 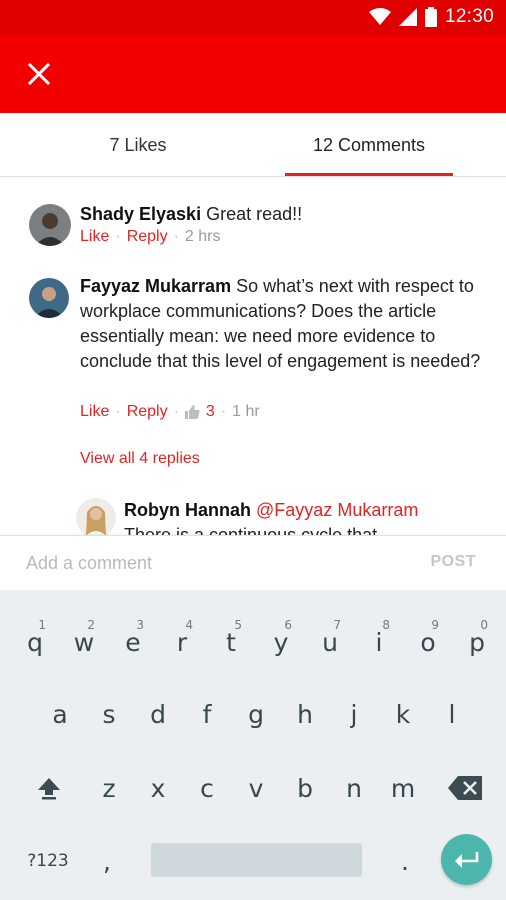 I want to click on comment-author: Shady Elyaski, so click(x=140, y=214).